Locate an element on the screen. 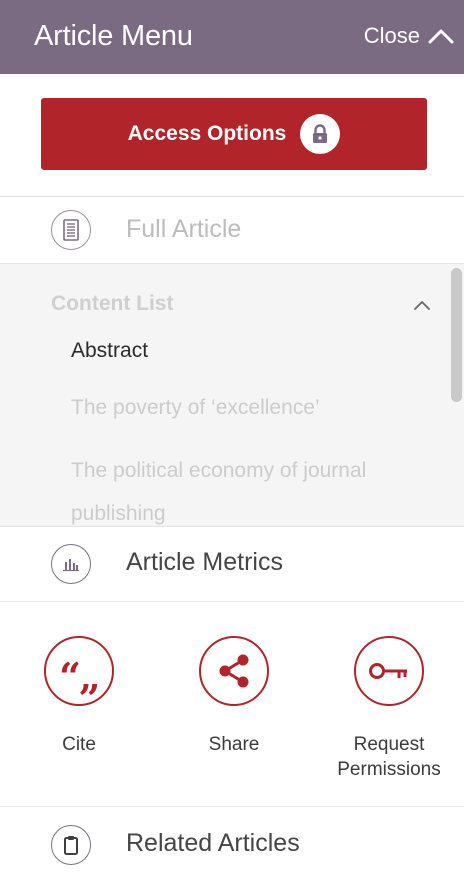 The image size is (464, 878). cite-label: Cite is located at coordinates (79, 744).